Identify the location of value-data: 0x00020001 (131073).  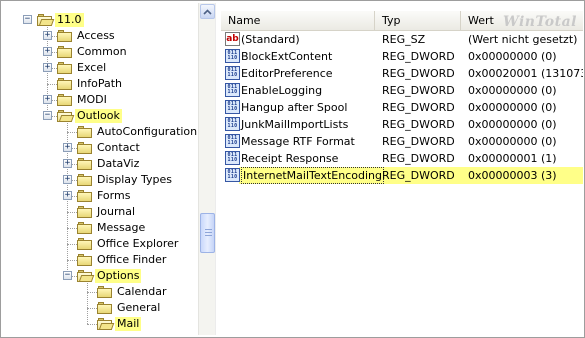
(525, 73).